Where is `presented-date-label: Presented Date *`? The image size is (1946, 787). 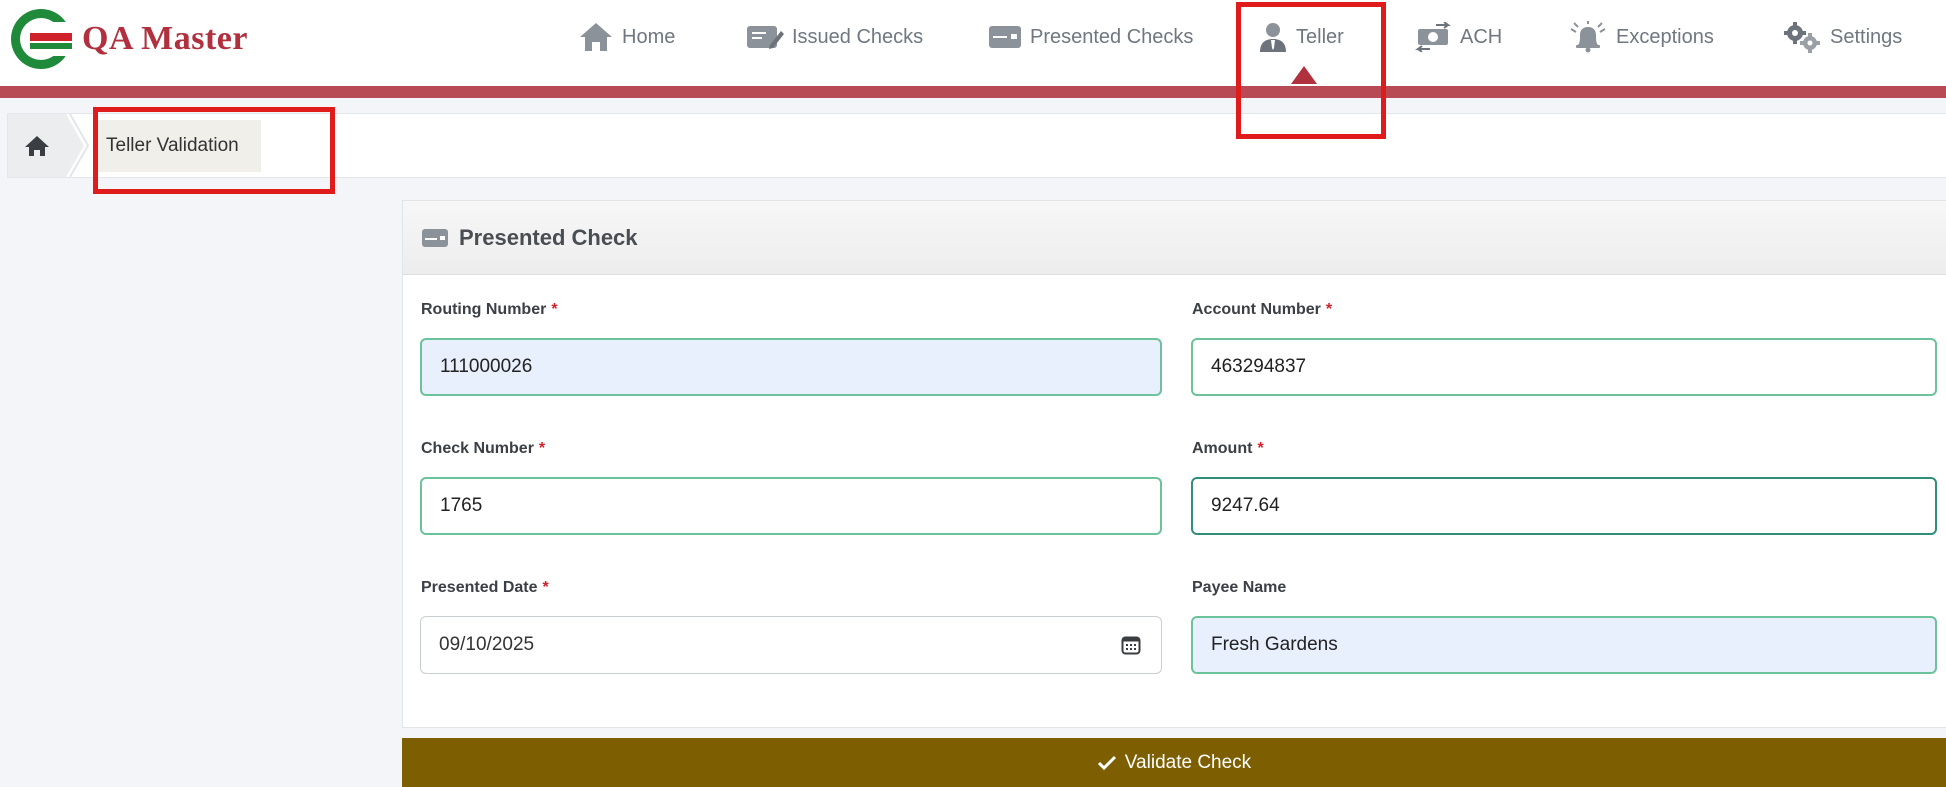 presented-date-label: Presented Date * is located at coordinates (485, 588).